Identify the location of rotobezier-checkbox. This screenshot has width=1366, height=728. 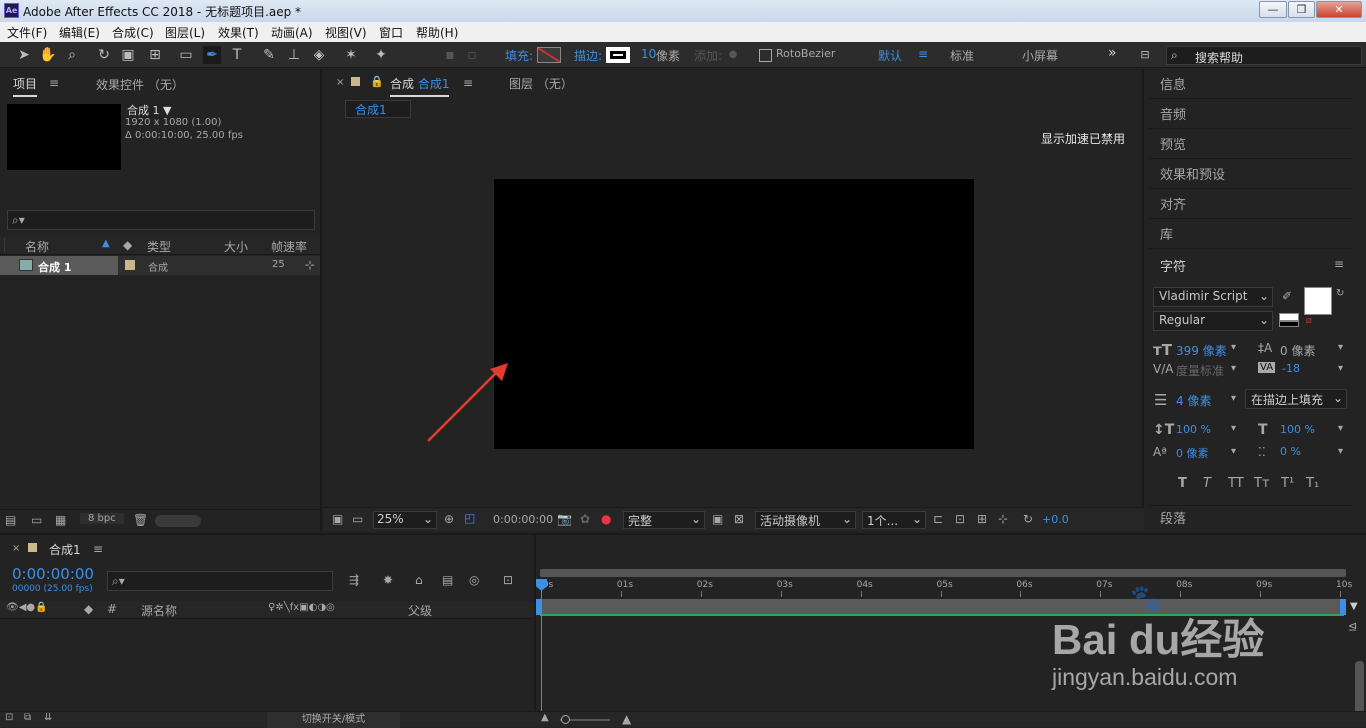
(765, 55).